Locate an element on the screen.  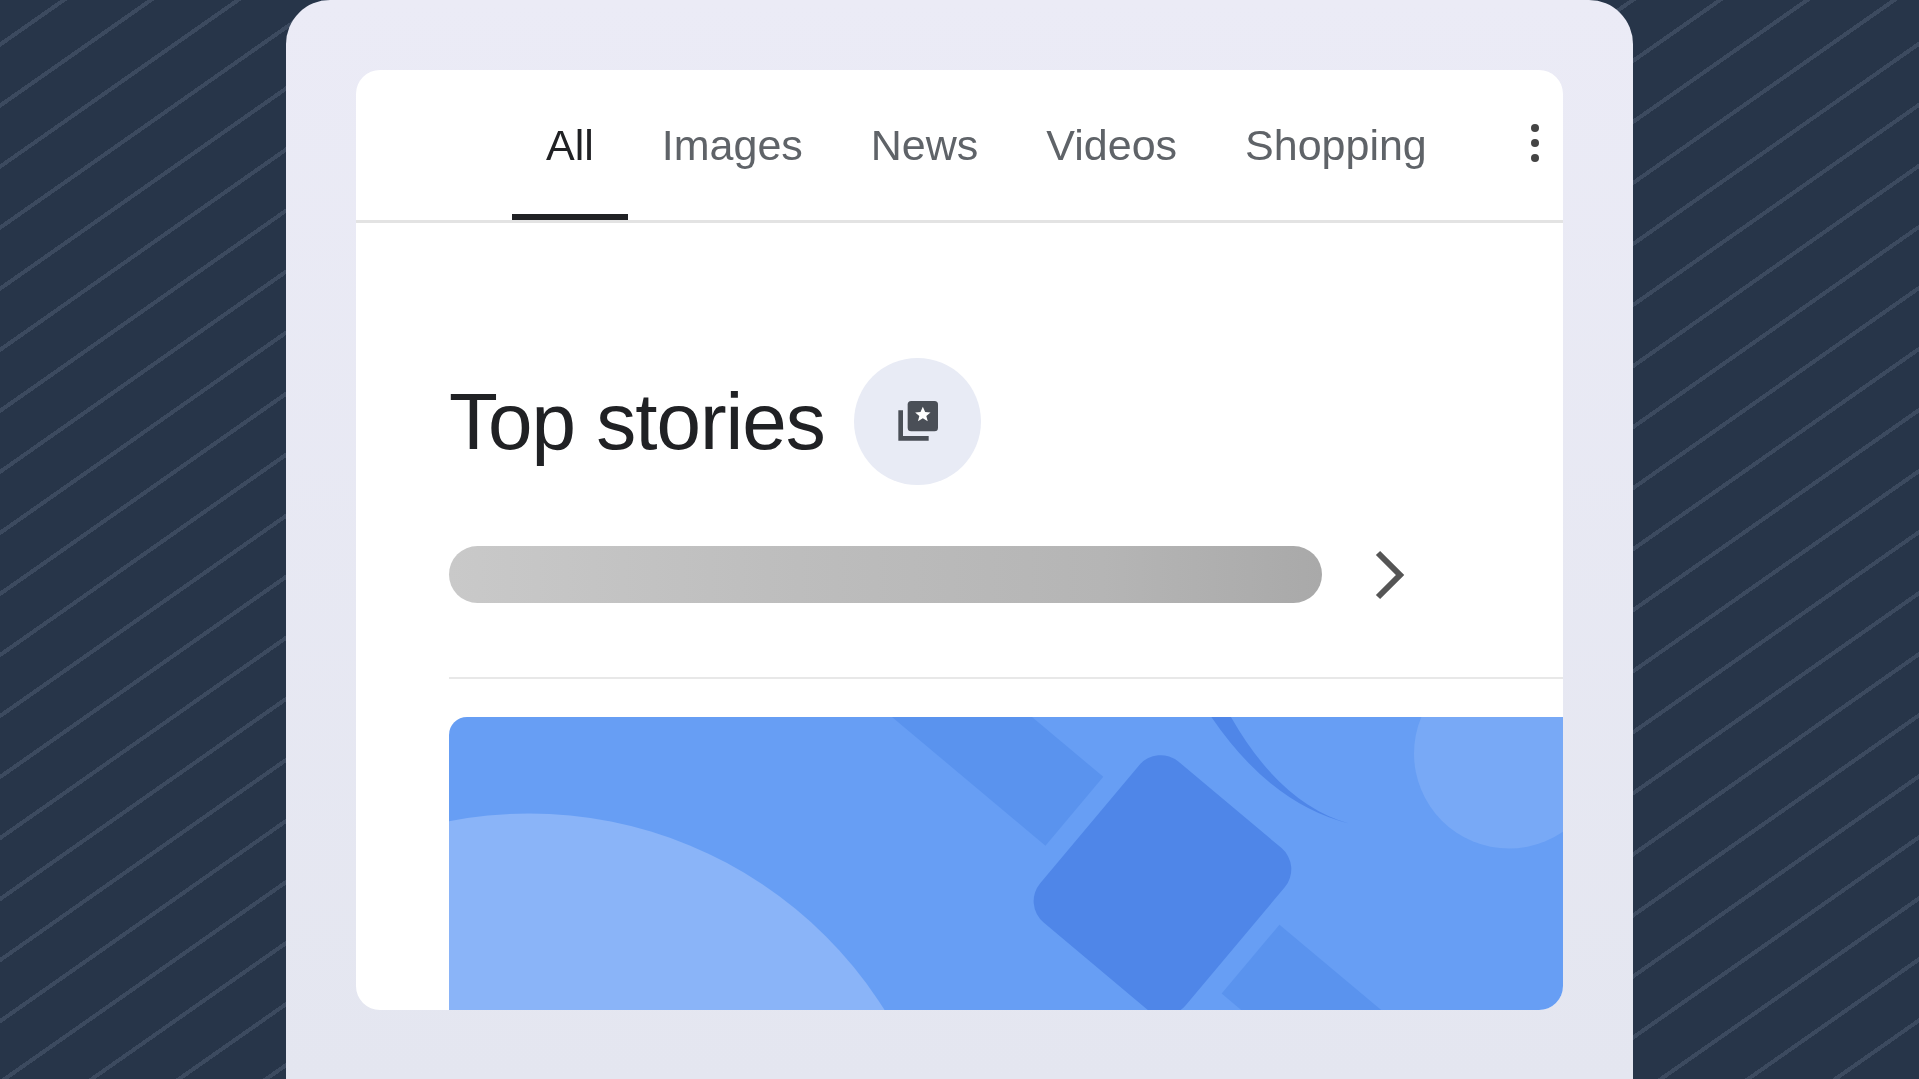
section-title: Top stories is located at coordinates (637, 421).